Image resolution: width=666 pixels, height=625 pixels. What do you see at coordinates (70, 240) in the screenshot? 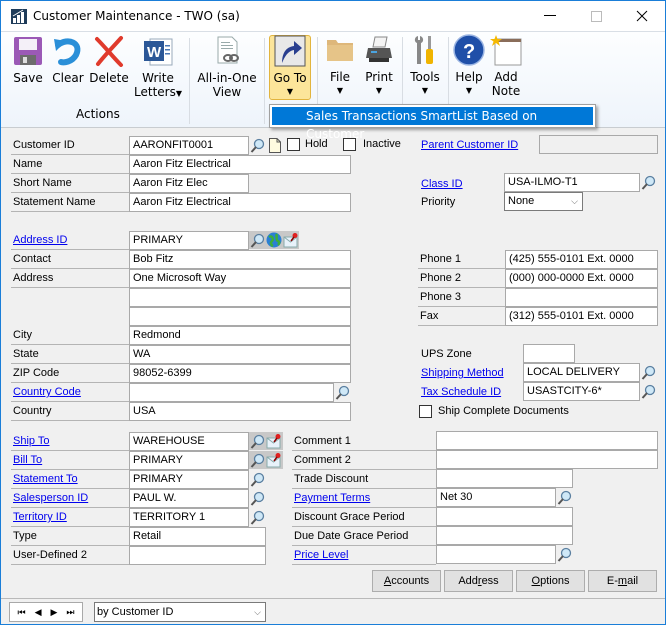
I see `address-id-link: Address ID` at bounding box center [70, 240].